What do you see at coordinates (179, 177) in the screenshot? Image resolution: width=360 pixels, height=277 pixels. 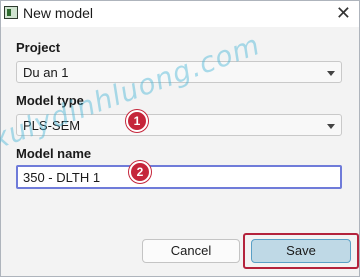 I see `model-name-input: 350 - DLTH 1` at bounding box center [179, 177].